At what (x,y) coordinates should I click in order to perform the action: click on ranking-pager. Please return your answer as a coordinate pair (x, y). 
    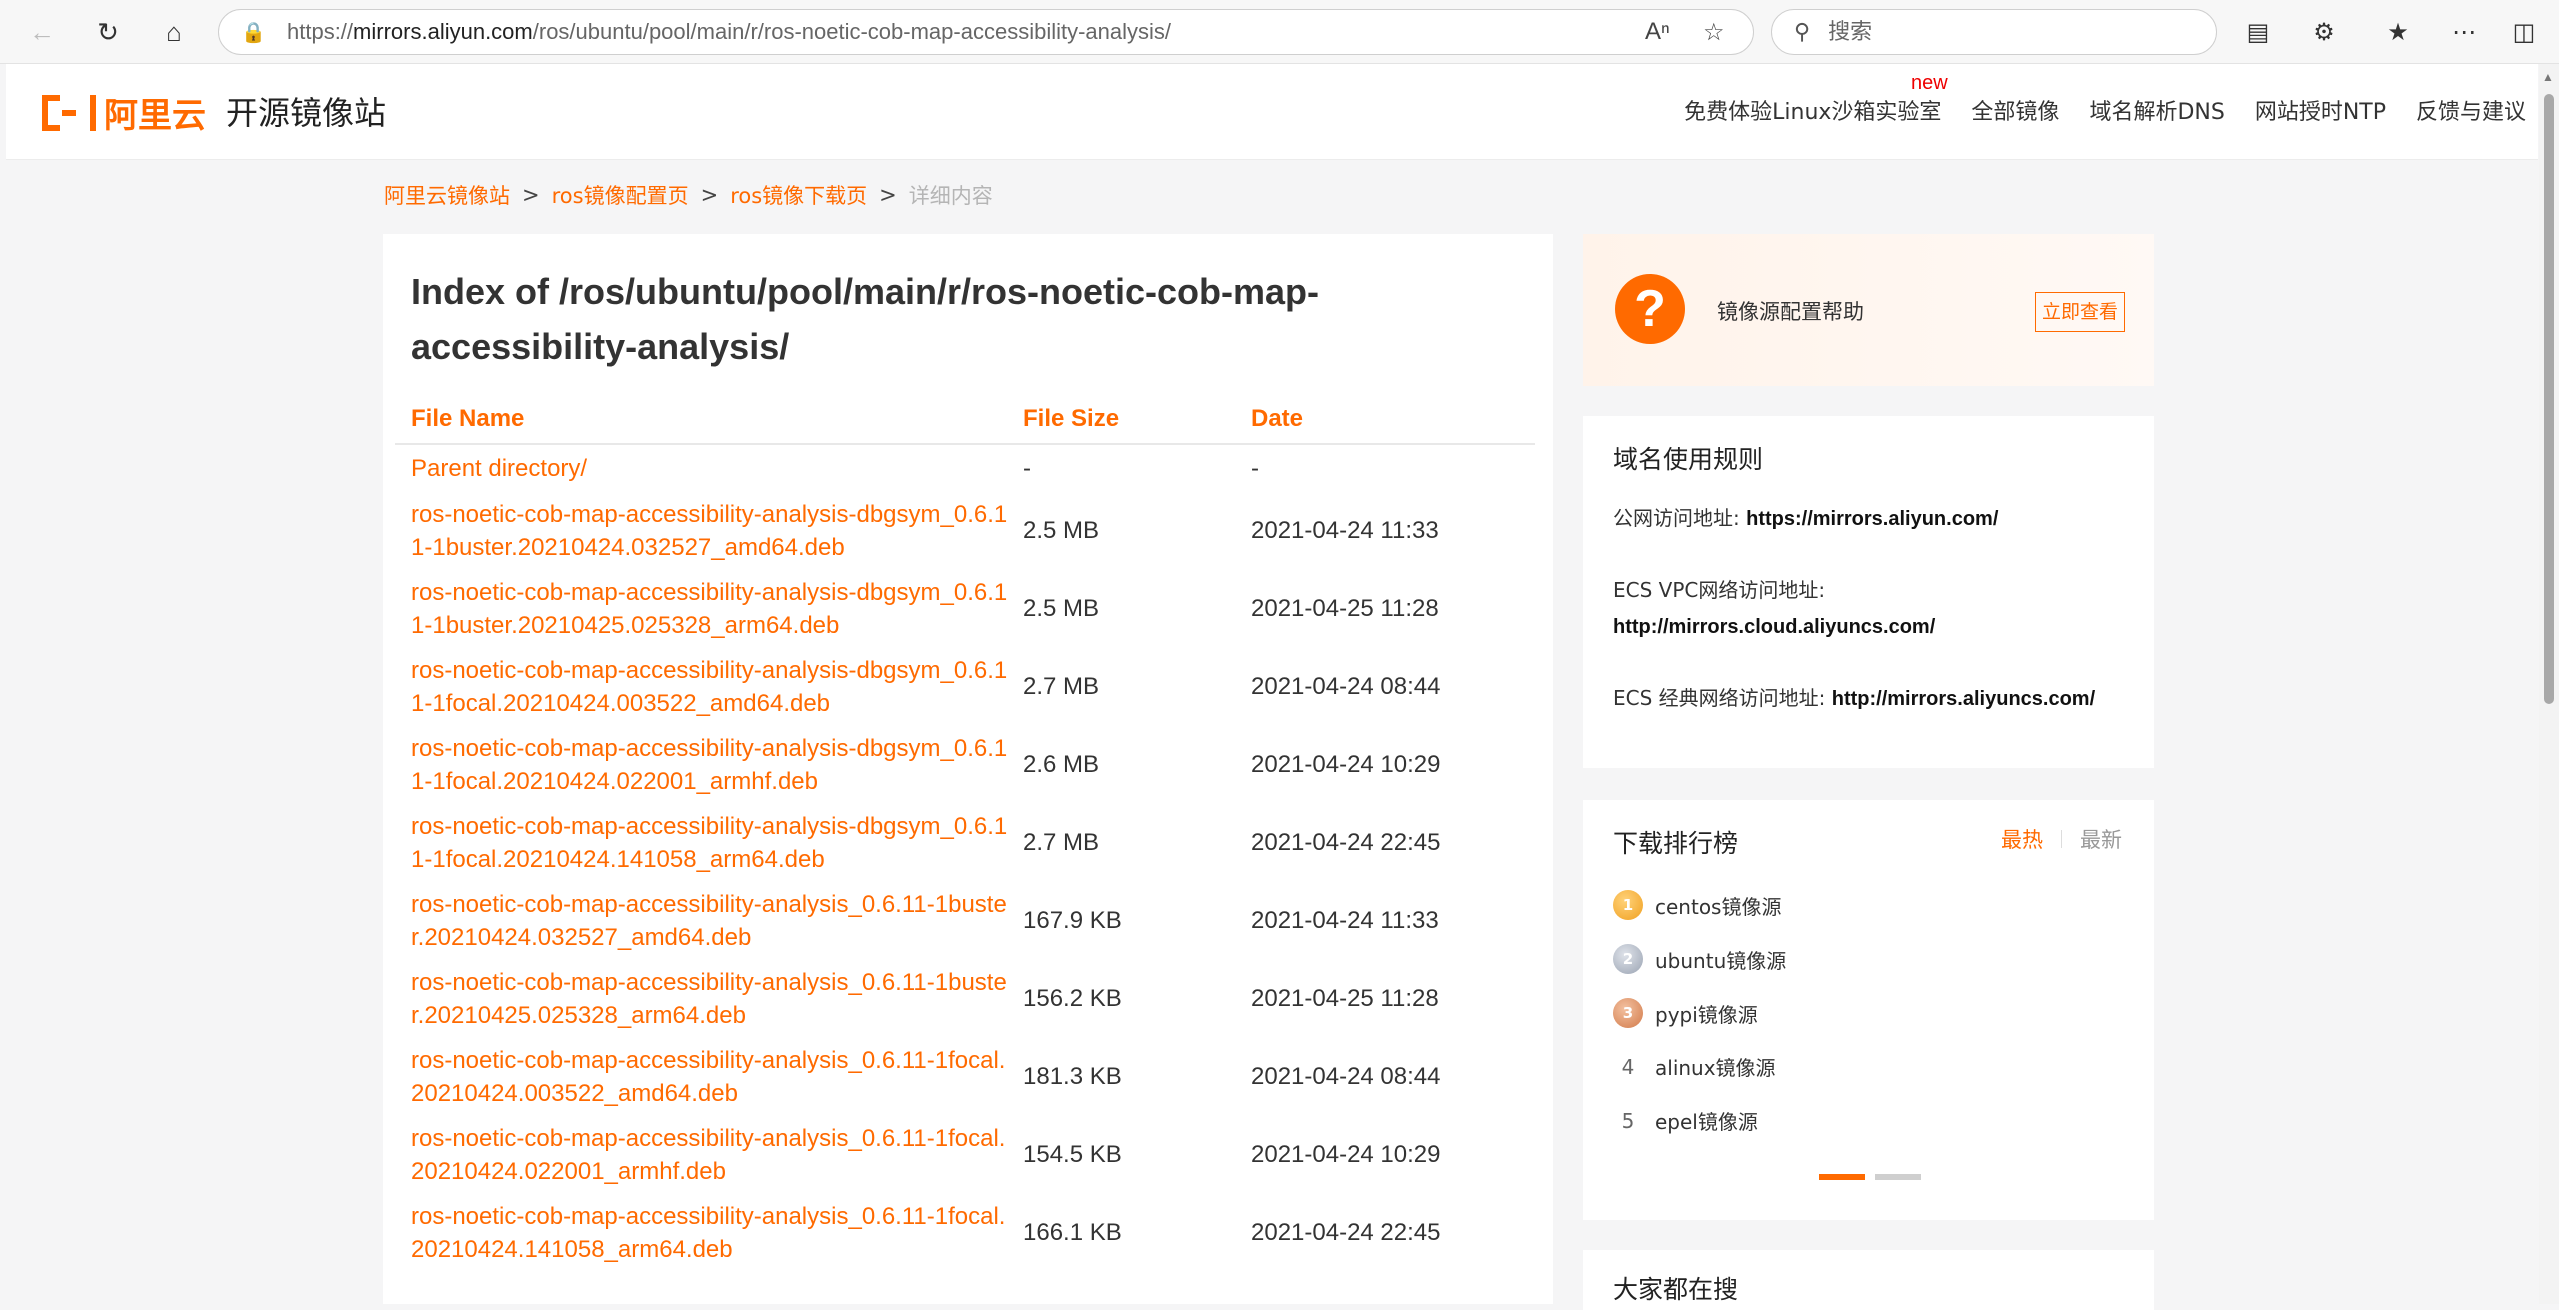
    Looking at the image, I should click on (1875, 1177).